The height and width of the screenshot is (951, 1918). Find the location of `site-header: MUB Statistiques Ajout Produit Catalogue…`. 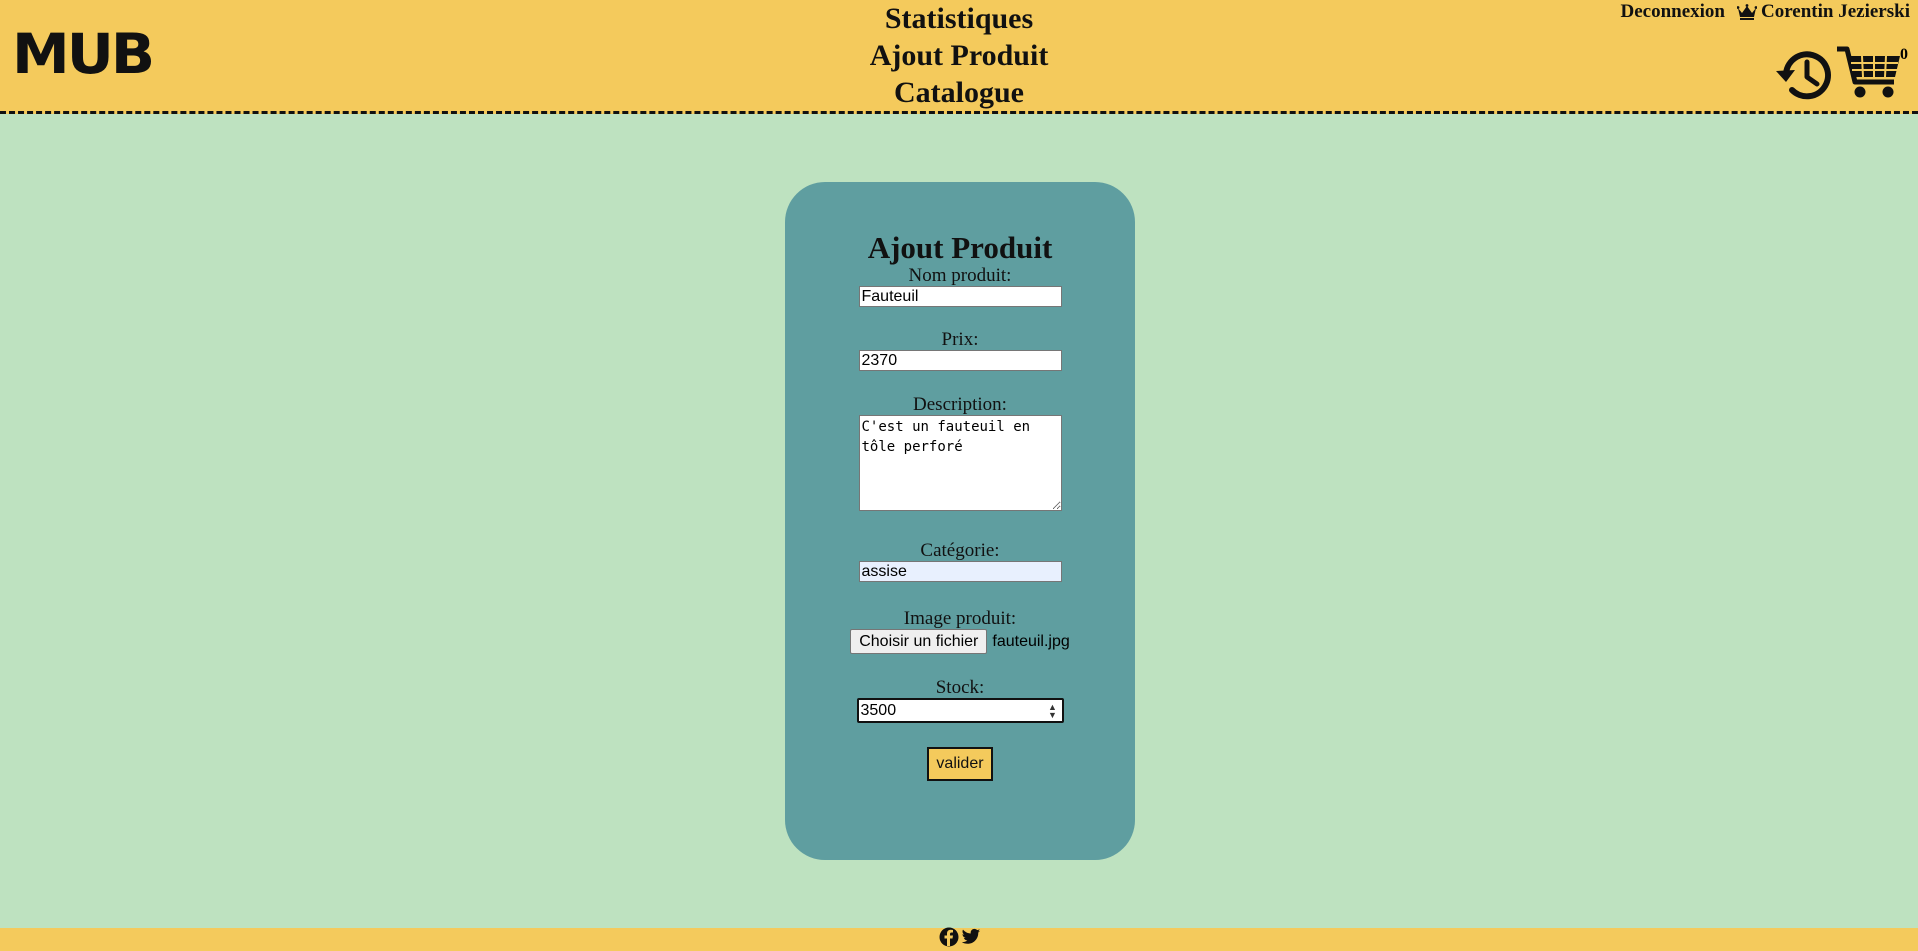

site-header: MUB Statistiques Ajout Produit Catalogue… is located at coordinates (959, 57).